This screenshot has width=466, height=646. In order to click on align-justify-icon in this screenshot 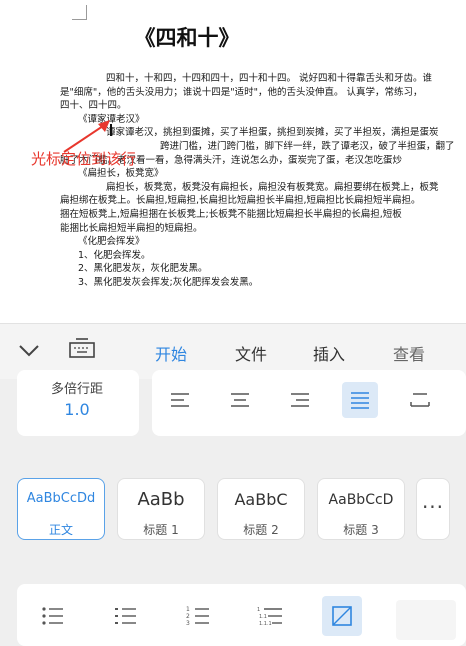, I will do `click(360, 400)`.